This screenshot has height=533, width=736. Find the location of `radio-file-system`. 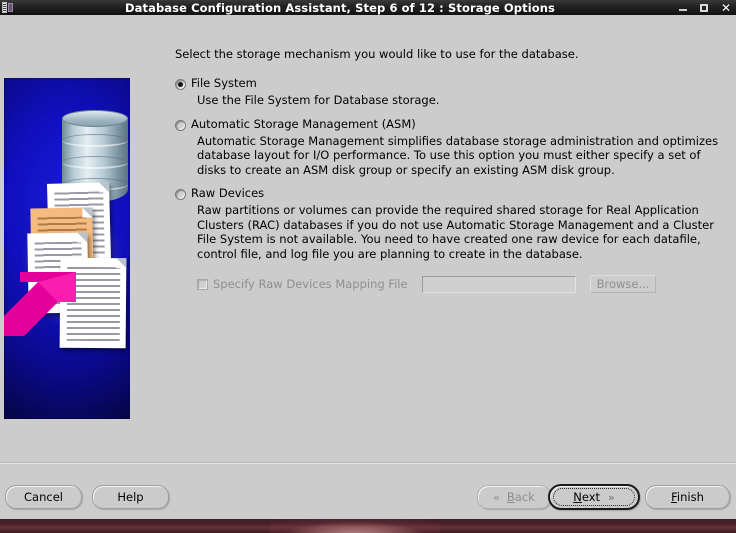

radio-file-system is located at coordinates (180, 84).